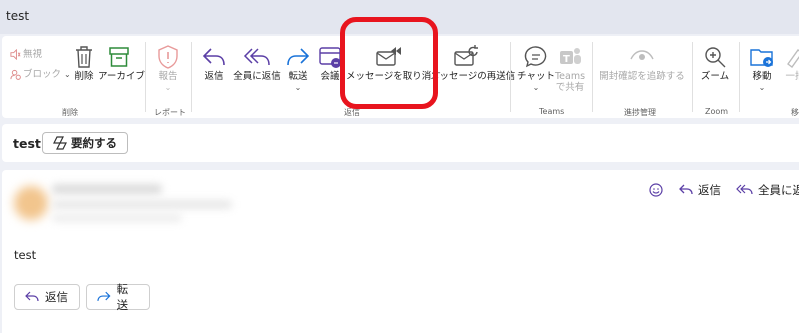 The image size is (799, 333). I want to click on group-label-report: レポート, so click(170, 112).